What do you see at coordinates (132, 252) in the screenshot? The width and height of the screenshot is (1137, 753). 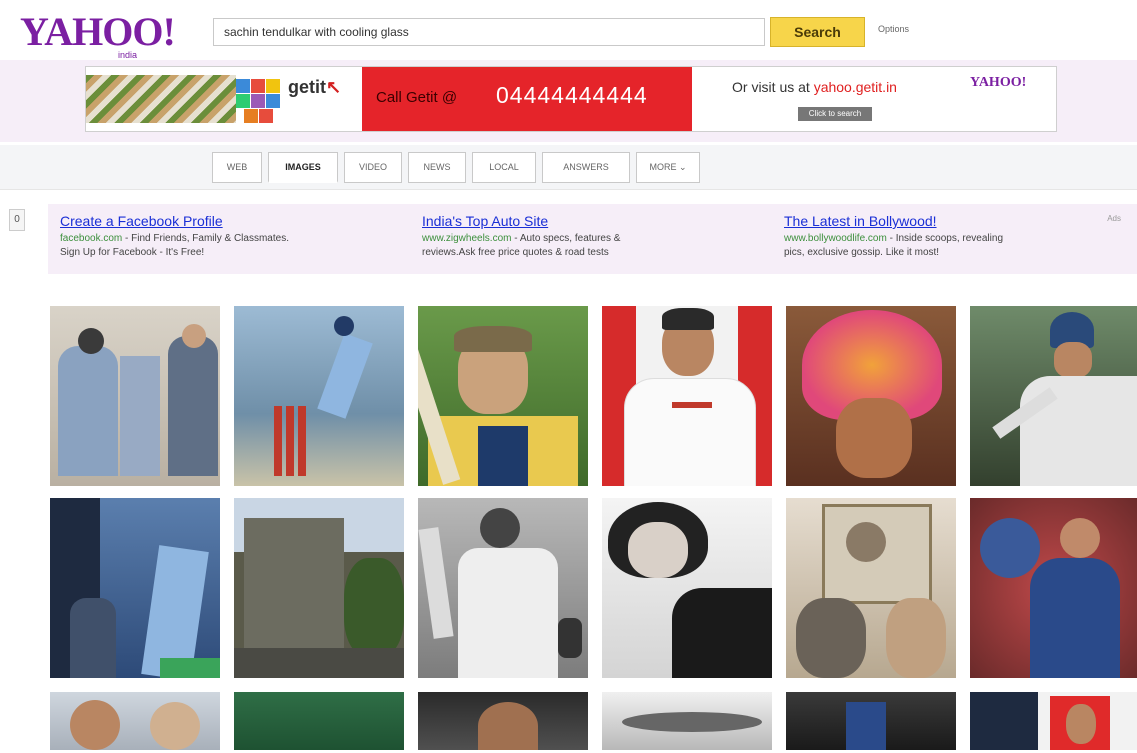 I see `ad-desc-line2: Sign Up for Facebook - It's Free!` at bounding box center [132, 252].